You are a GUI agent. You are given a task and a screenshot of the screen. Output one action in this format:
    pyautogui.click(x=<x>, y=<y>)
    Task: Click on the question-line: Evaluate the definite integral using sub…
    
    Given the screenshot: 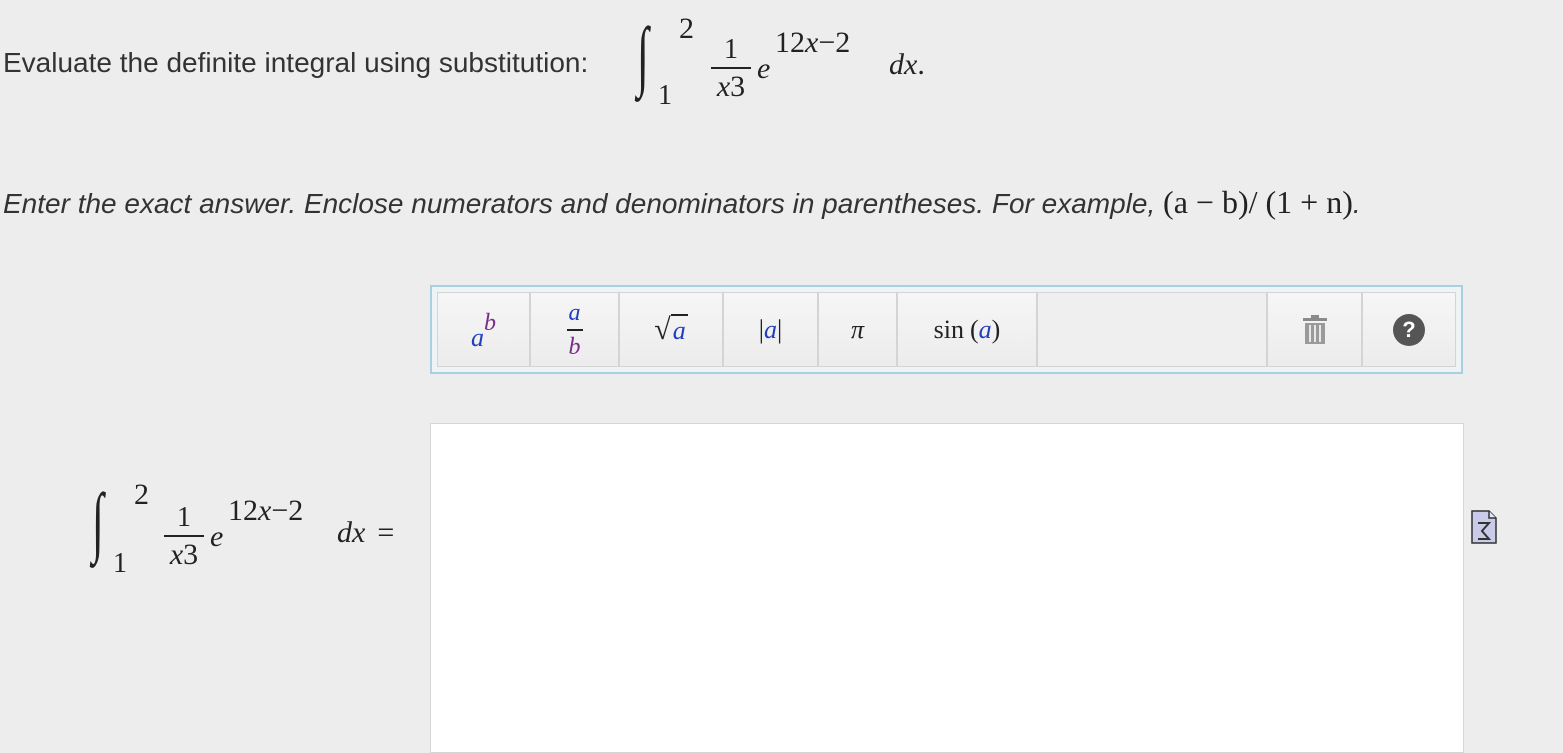 What is the action you would take?
    pyautogui.click(x=503, y=62)
    